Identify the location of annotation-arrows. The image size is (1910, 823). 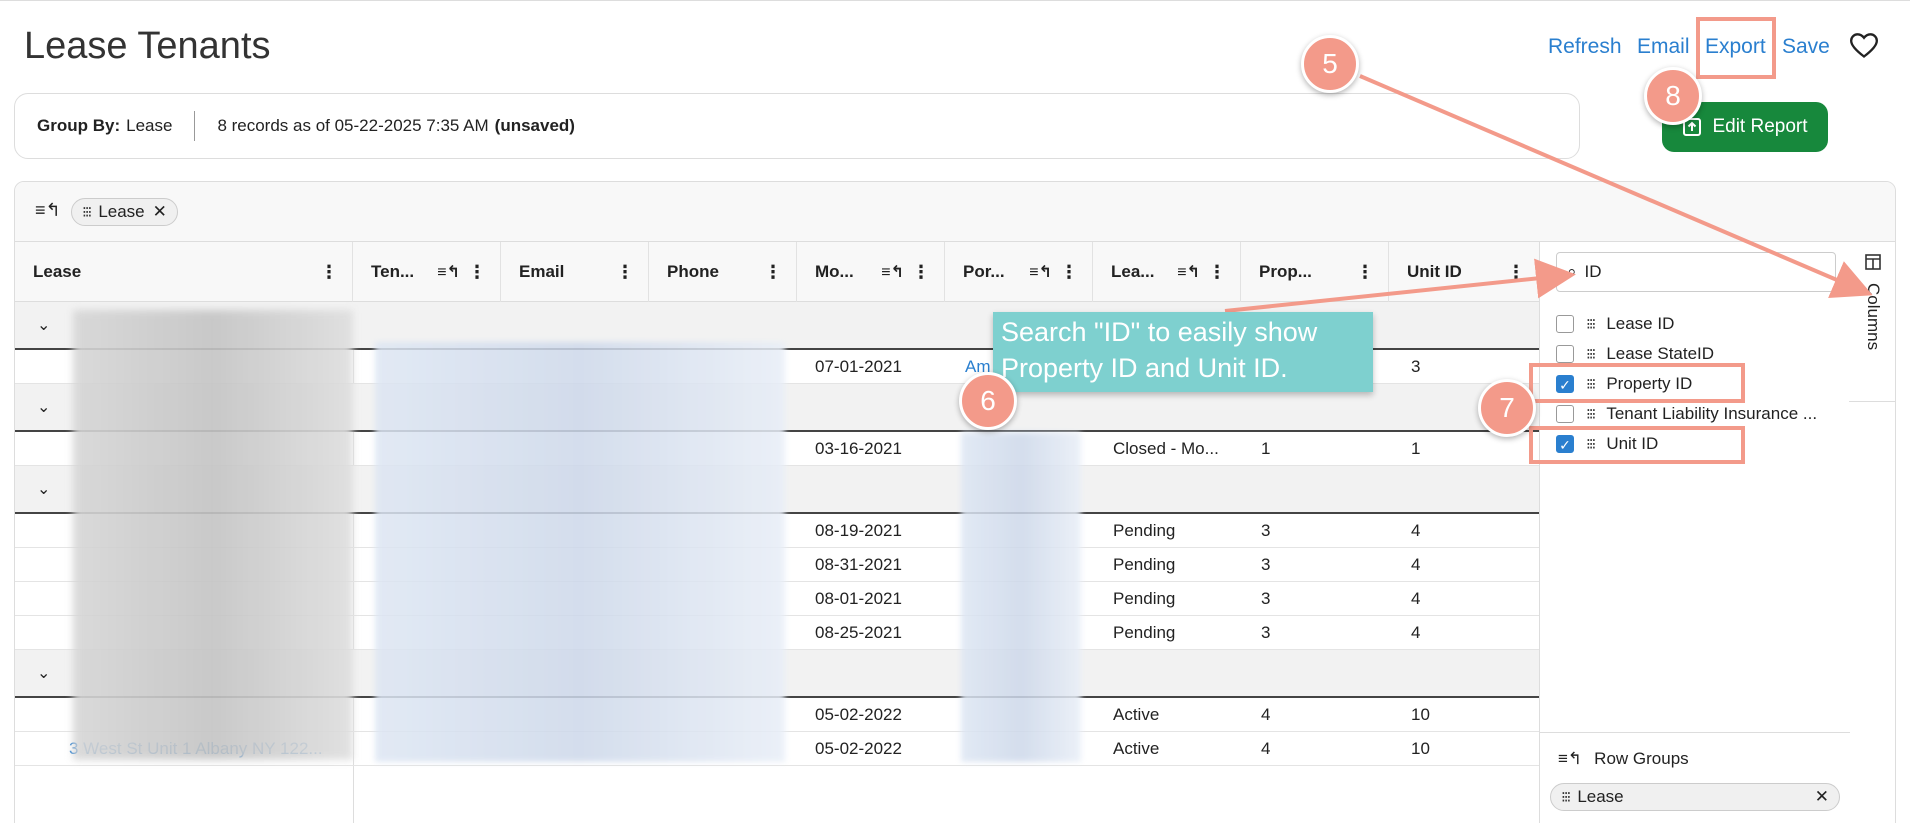
(1548, 193).